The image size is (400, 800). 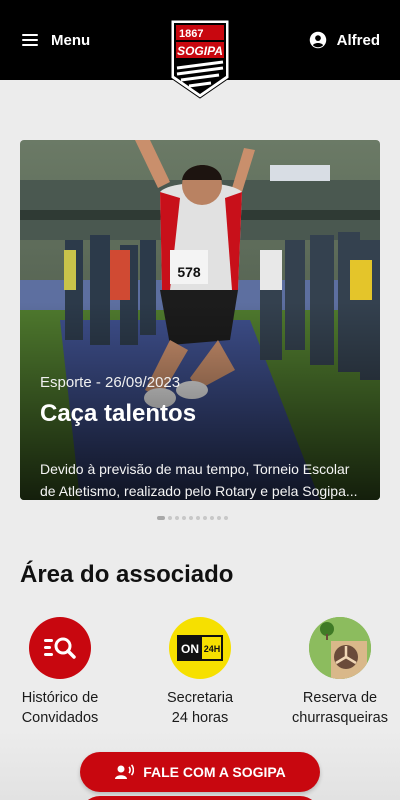 What do you see at coordinates (200, 708) in the screenshot?
I see `secretaria-label: Secretaria 24 horas` at bounding box center [200, 708].